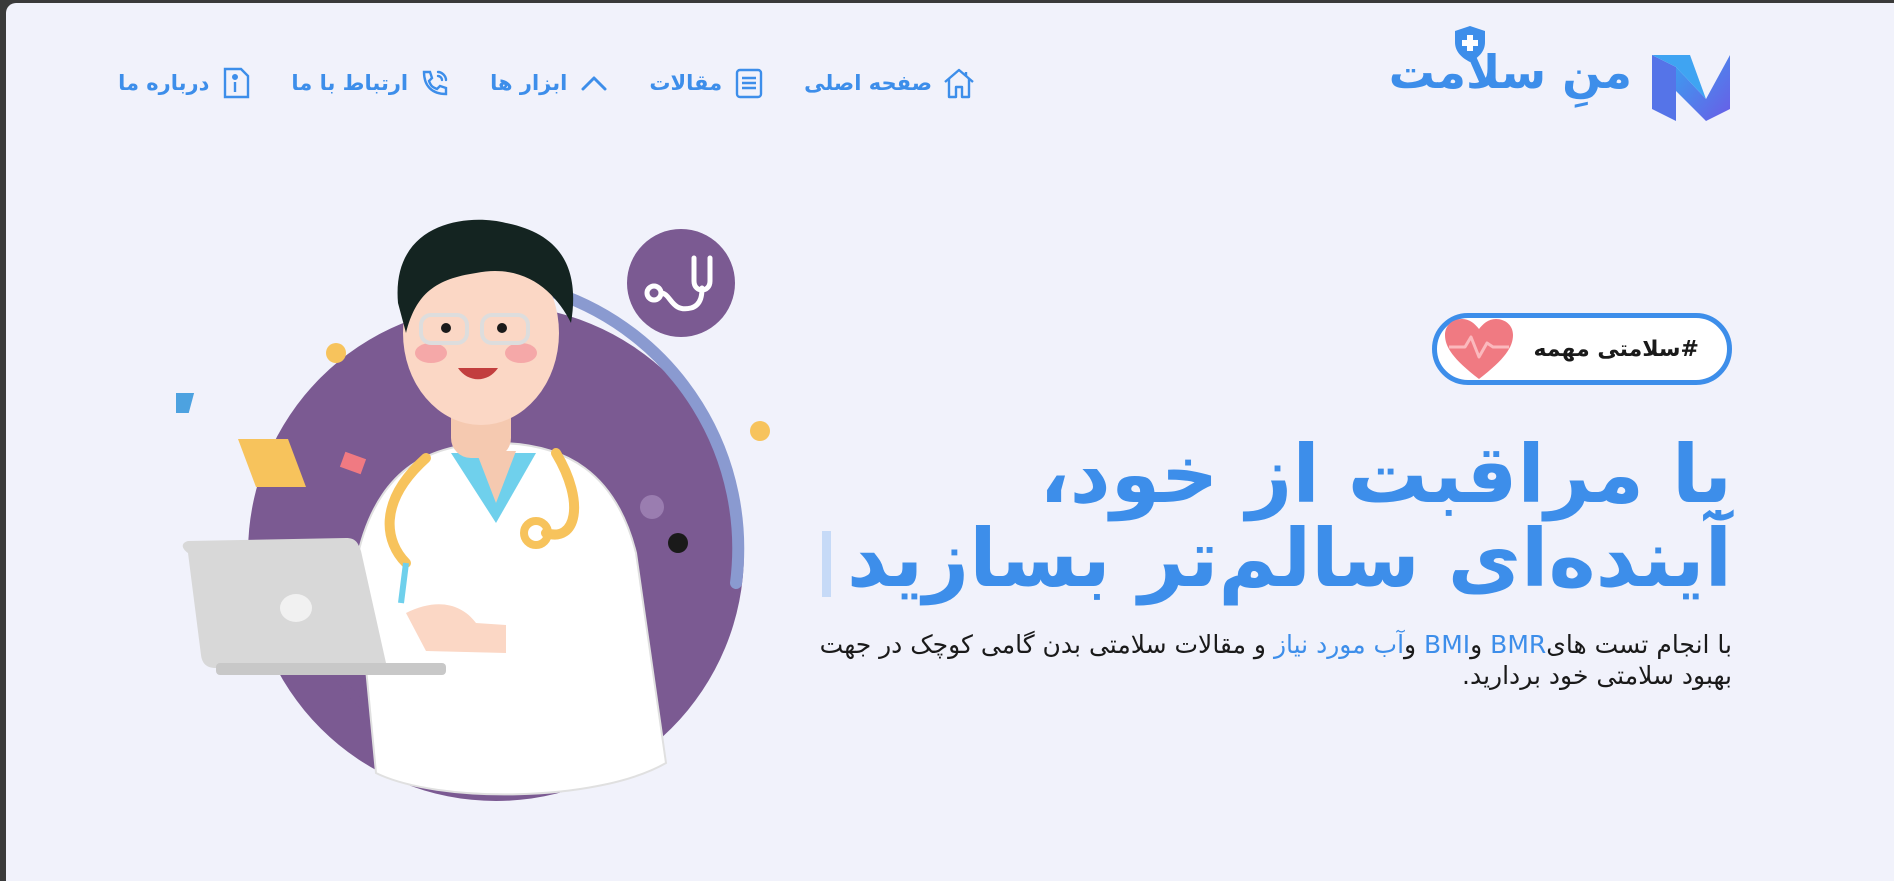  I want to click on nav-item-tools: ابزار ها, so click(550, 83).